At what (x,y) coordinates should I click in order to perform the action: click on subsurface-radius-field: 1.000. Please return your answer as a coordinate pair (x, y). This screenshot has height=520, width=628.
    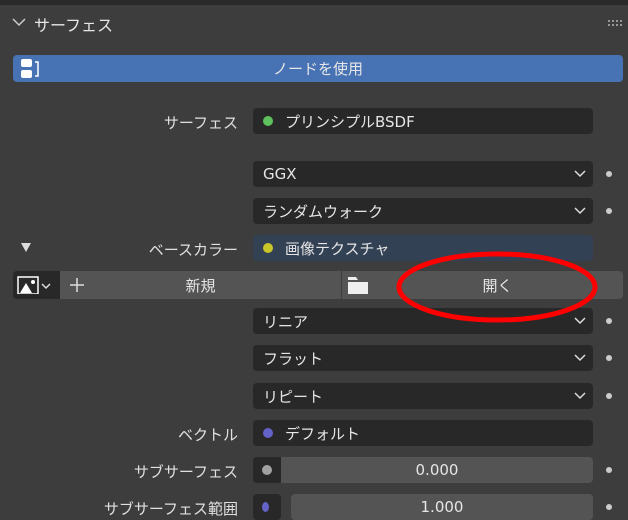
    Looking at the image, I should click on (442, 507).